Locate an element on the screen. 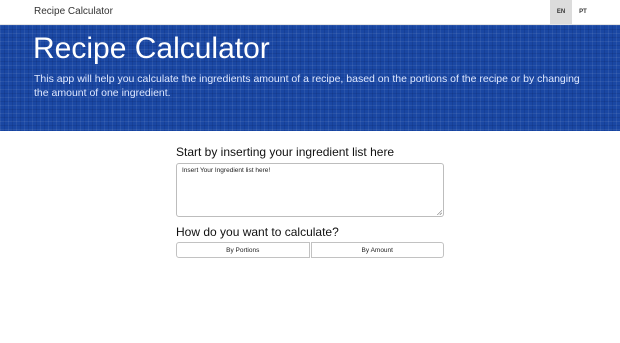  by-amount-button: By Amount is located at coordinates (377, 250).